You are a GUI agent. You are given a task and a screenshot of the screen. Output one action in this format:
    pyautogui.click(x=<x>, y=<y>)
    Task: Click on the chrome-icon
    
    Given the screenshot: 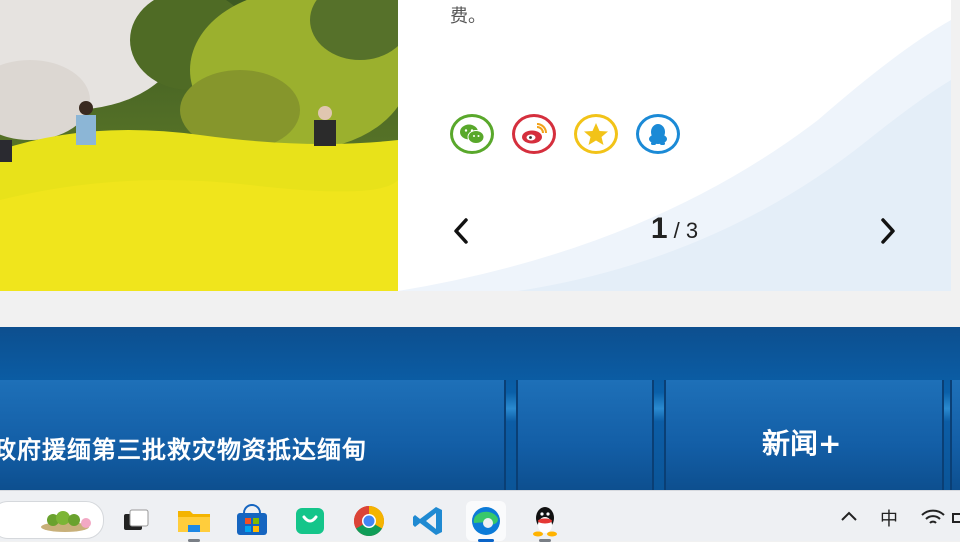 What is the action you would take?
    pyautogui.click(x=369, y=521)
    